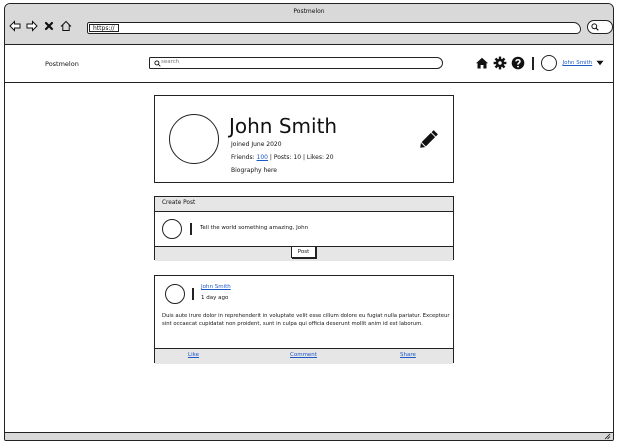 This screenshot has width=618, height=443. I want to click on home-icon, so click(482, 63).